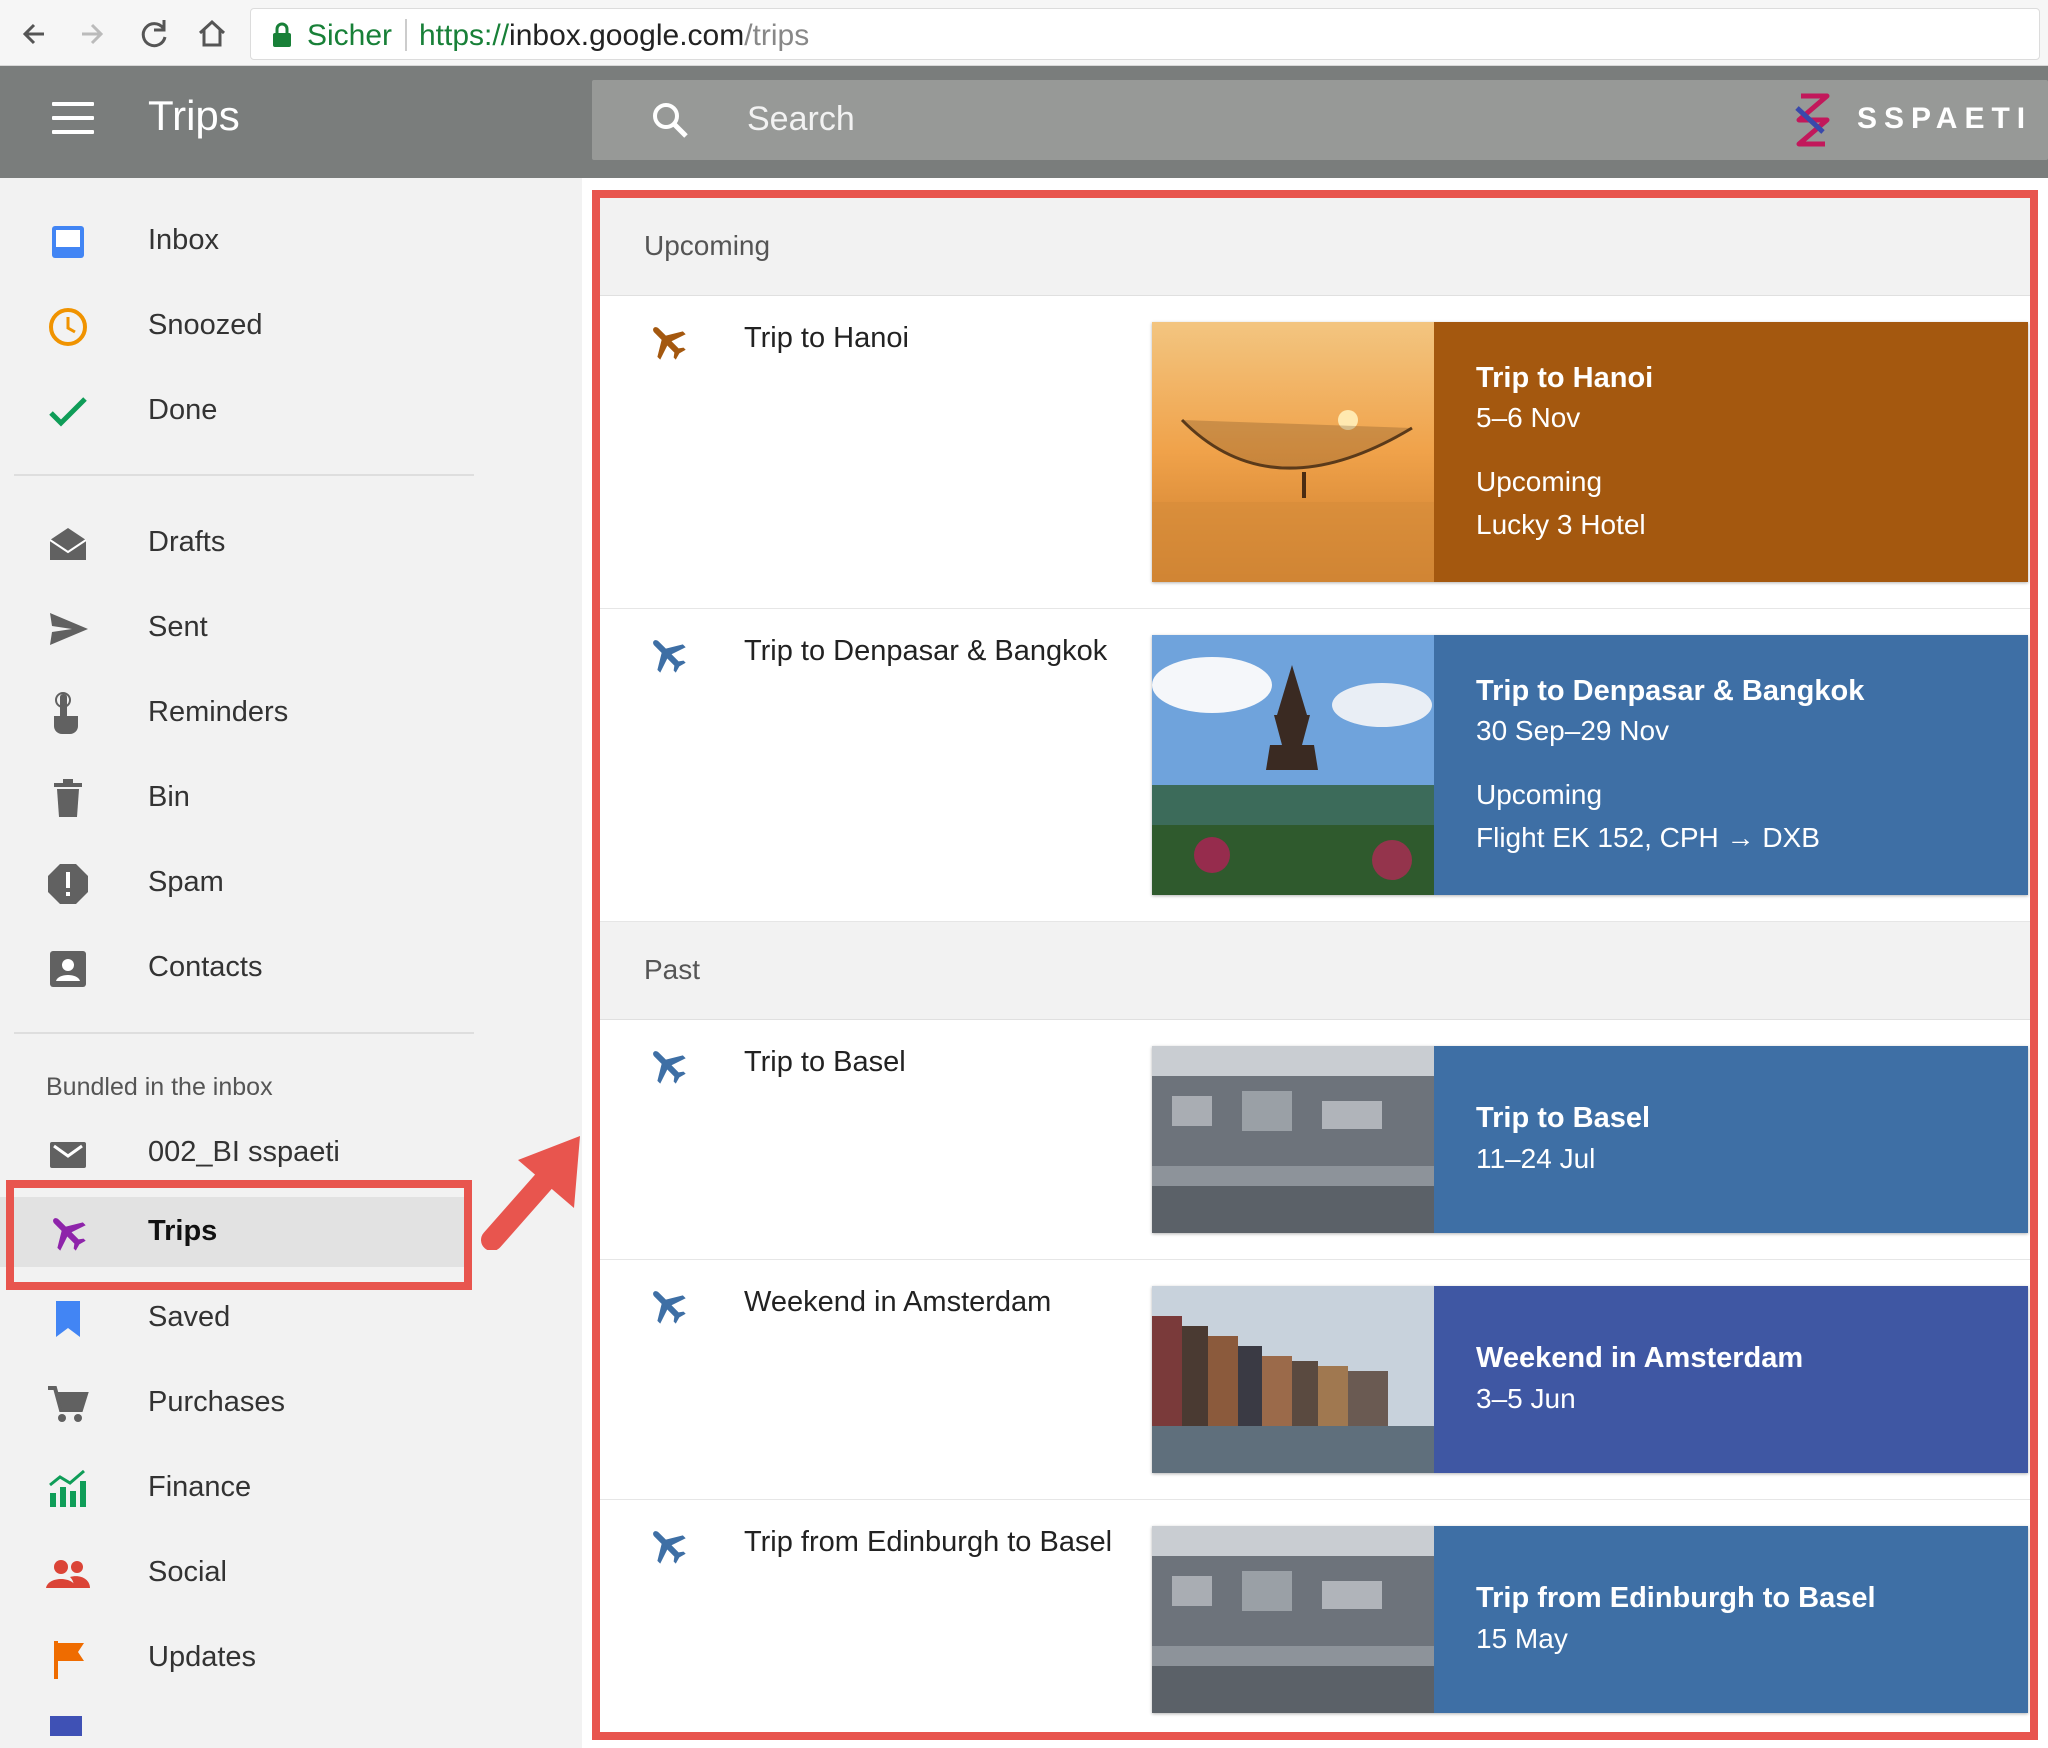 The image size is (2048, 1748). Describe the element at coordinates (68, 1404) in the screenshot. I see `cart-icon` at that location.